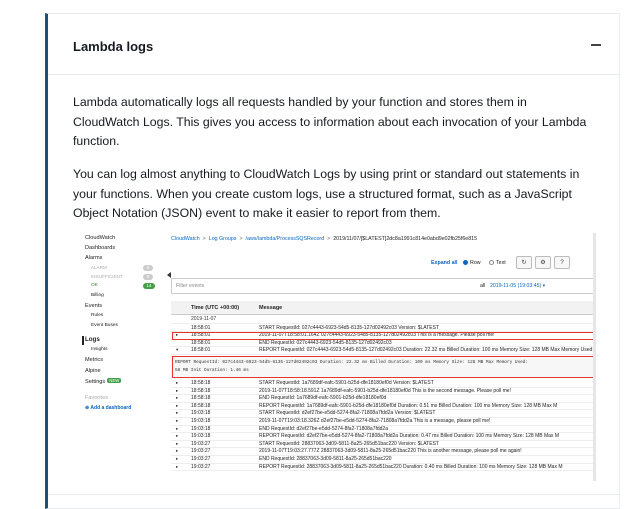 This screenshot has height=509, width=635. What do you see at coordinates (491, 262) in the screenshot?
I see `text-radio-dot` at bounding box center [491, 262].